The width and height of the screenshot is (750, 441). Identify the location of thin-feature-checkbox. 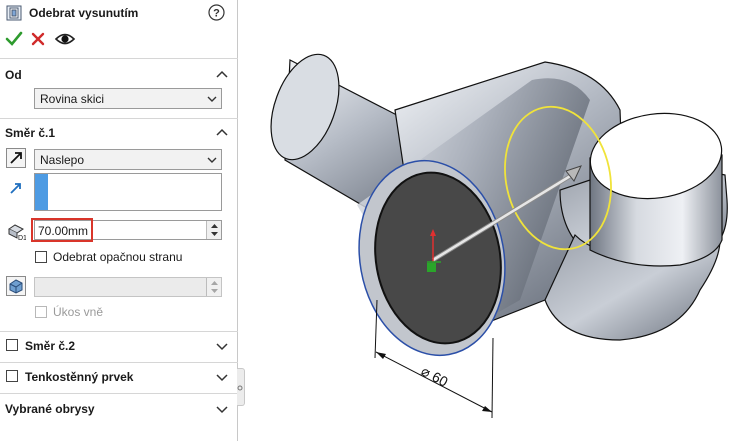
(12, 376).